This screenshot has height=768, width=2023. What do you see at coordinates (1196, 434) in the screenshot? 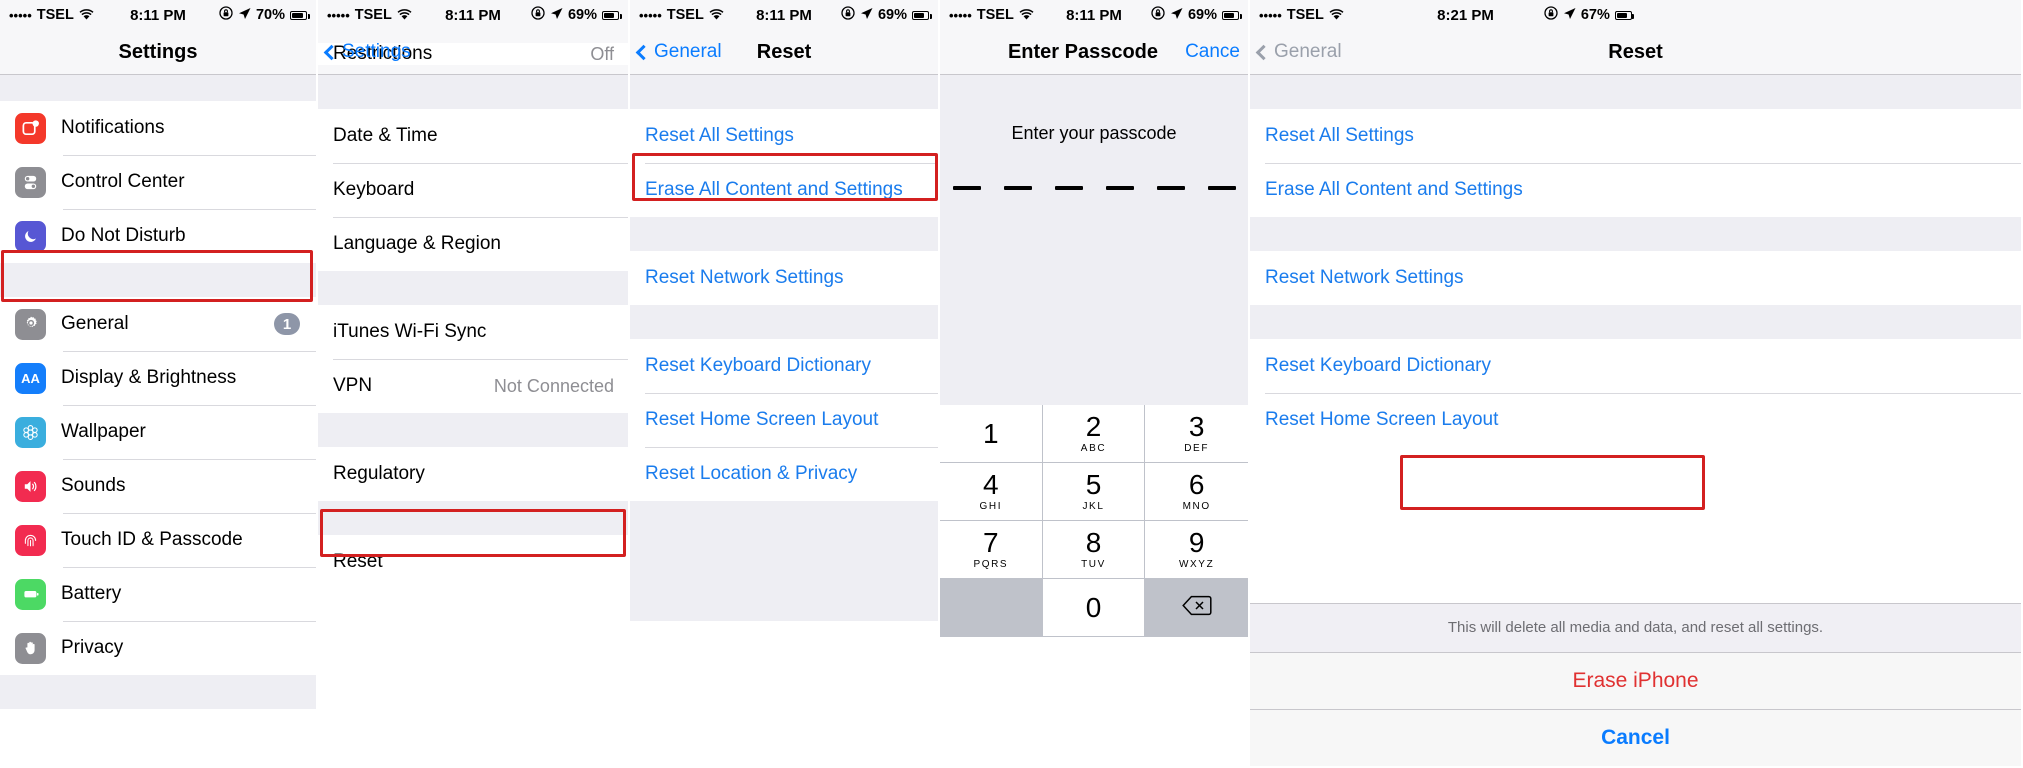
I see `keypad-key-3: 3 DEF` at bounding box center [1196, 434].